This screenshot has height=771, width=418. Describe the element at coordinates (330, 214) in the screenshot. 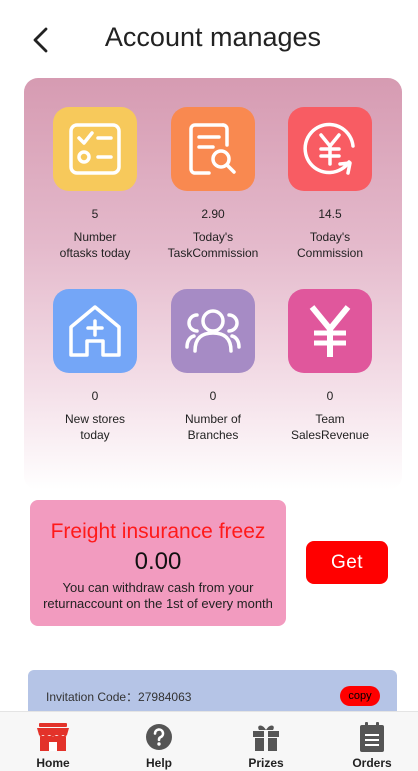

I see `stat-value: 14.5` at that location.